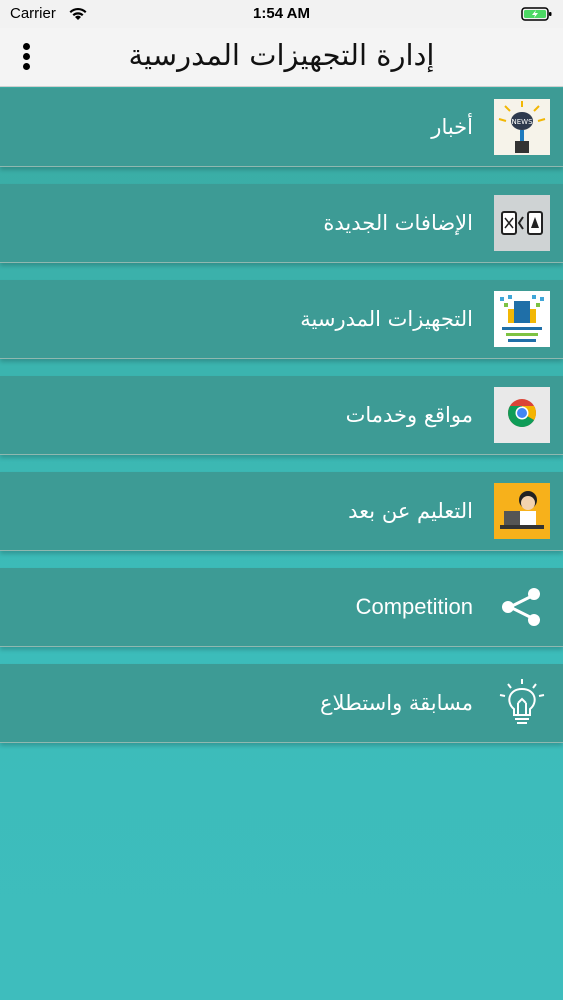 This screenshot has height=1000, width=563. What do you see at coordinates (281, 319) in the screenshot?
I see `menu-item-school-equipment: التجهيزات المدرسية` at bounding box center [281, 319].